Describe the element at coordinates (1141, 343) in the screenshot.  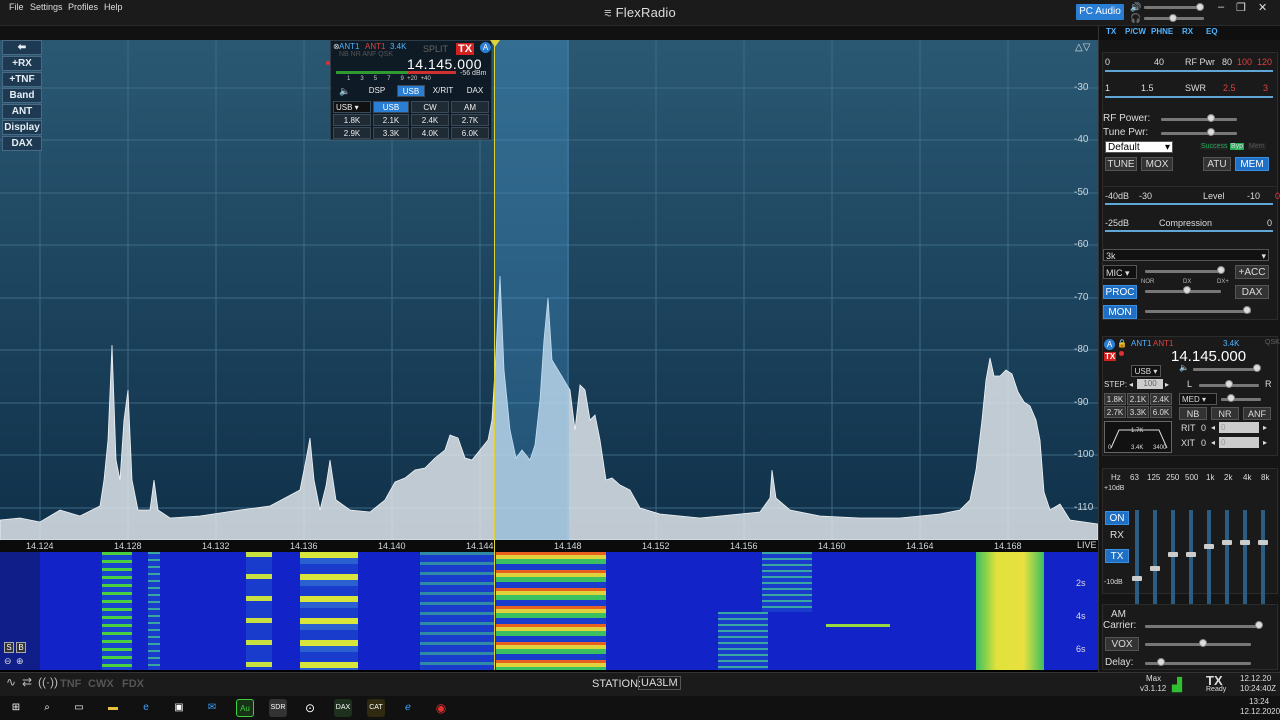
I see `rx-antenna: ANT1` at that location.